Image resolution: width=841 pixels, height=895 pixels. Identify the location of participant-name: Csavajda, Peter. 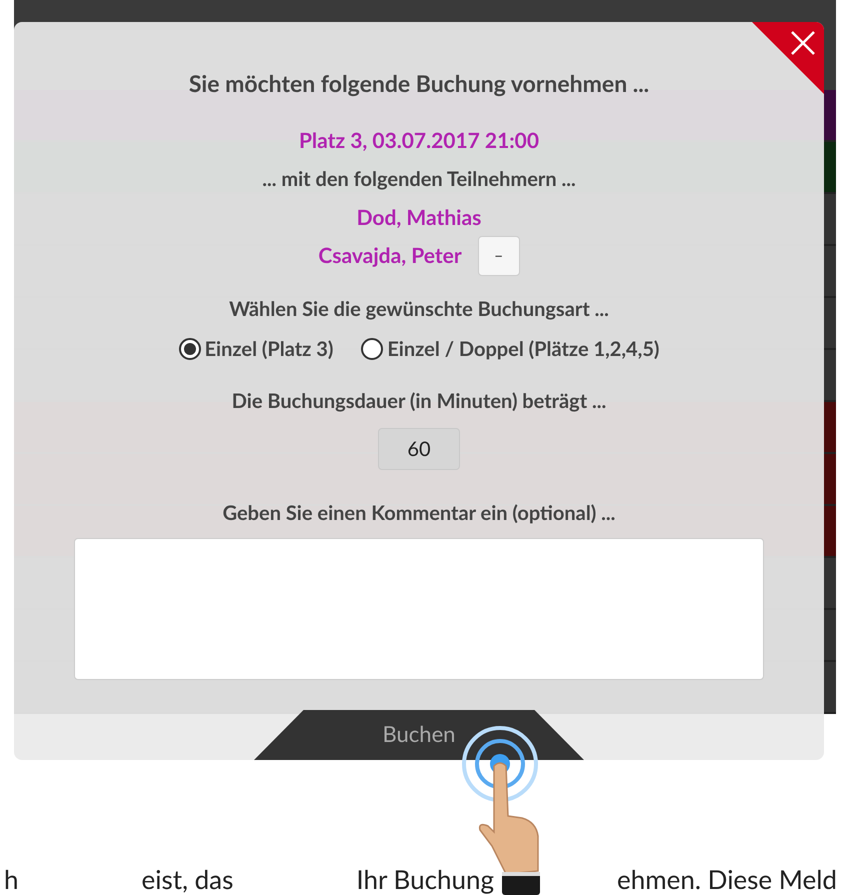
(390, 256).